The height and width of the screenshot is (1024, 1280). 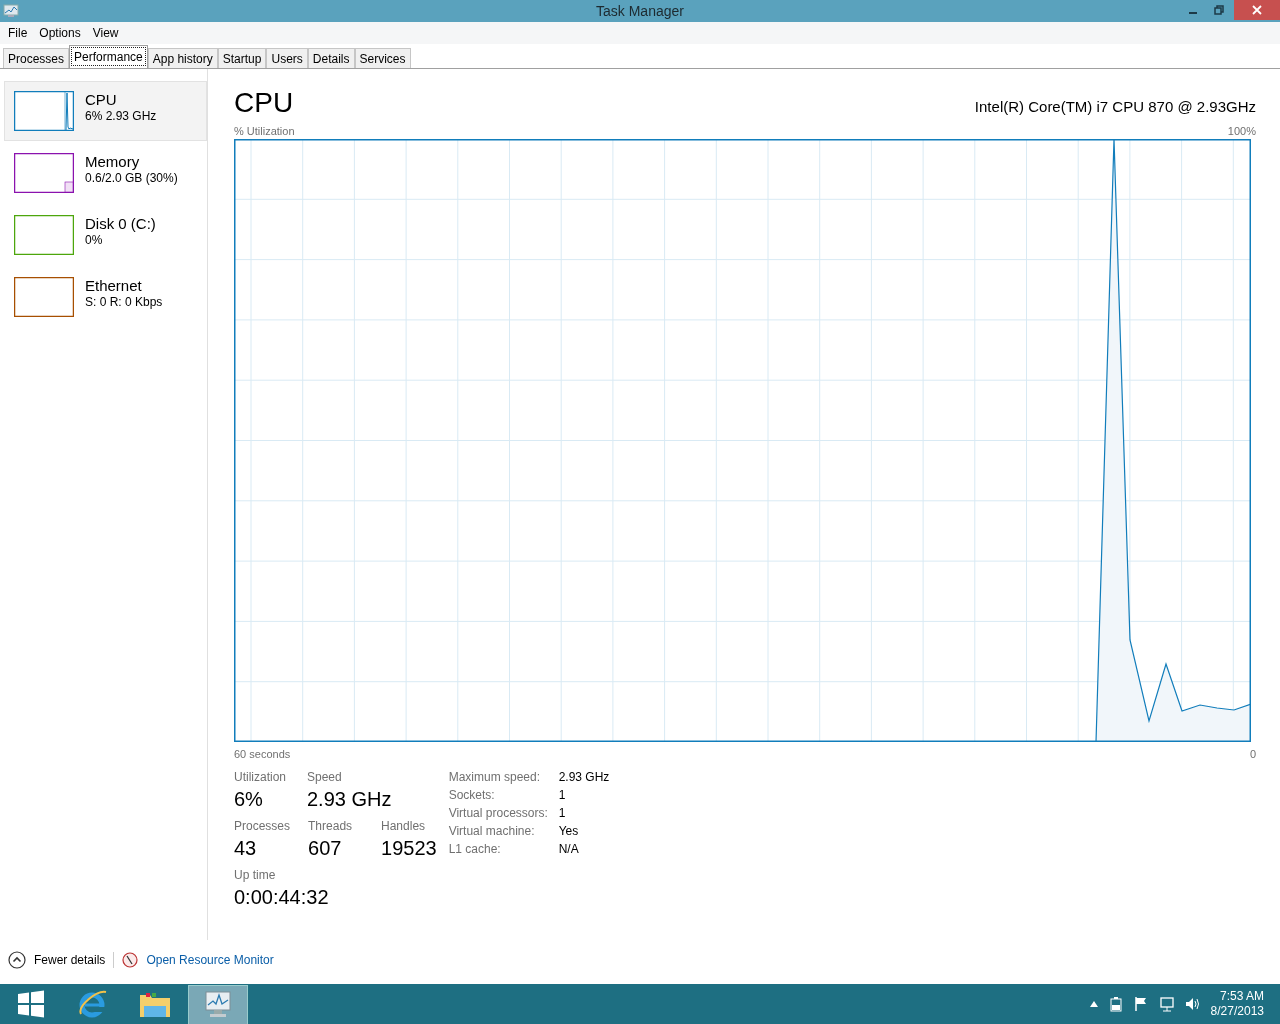 I want to click on tab: App history, so click(x=182, y=58).